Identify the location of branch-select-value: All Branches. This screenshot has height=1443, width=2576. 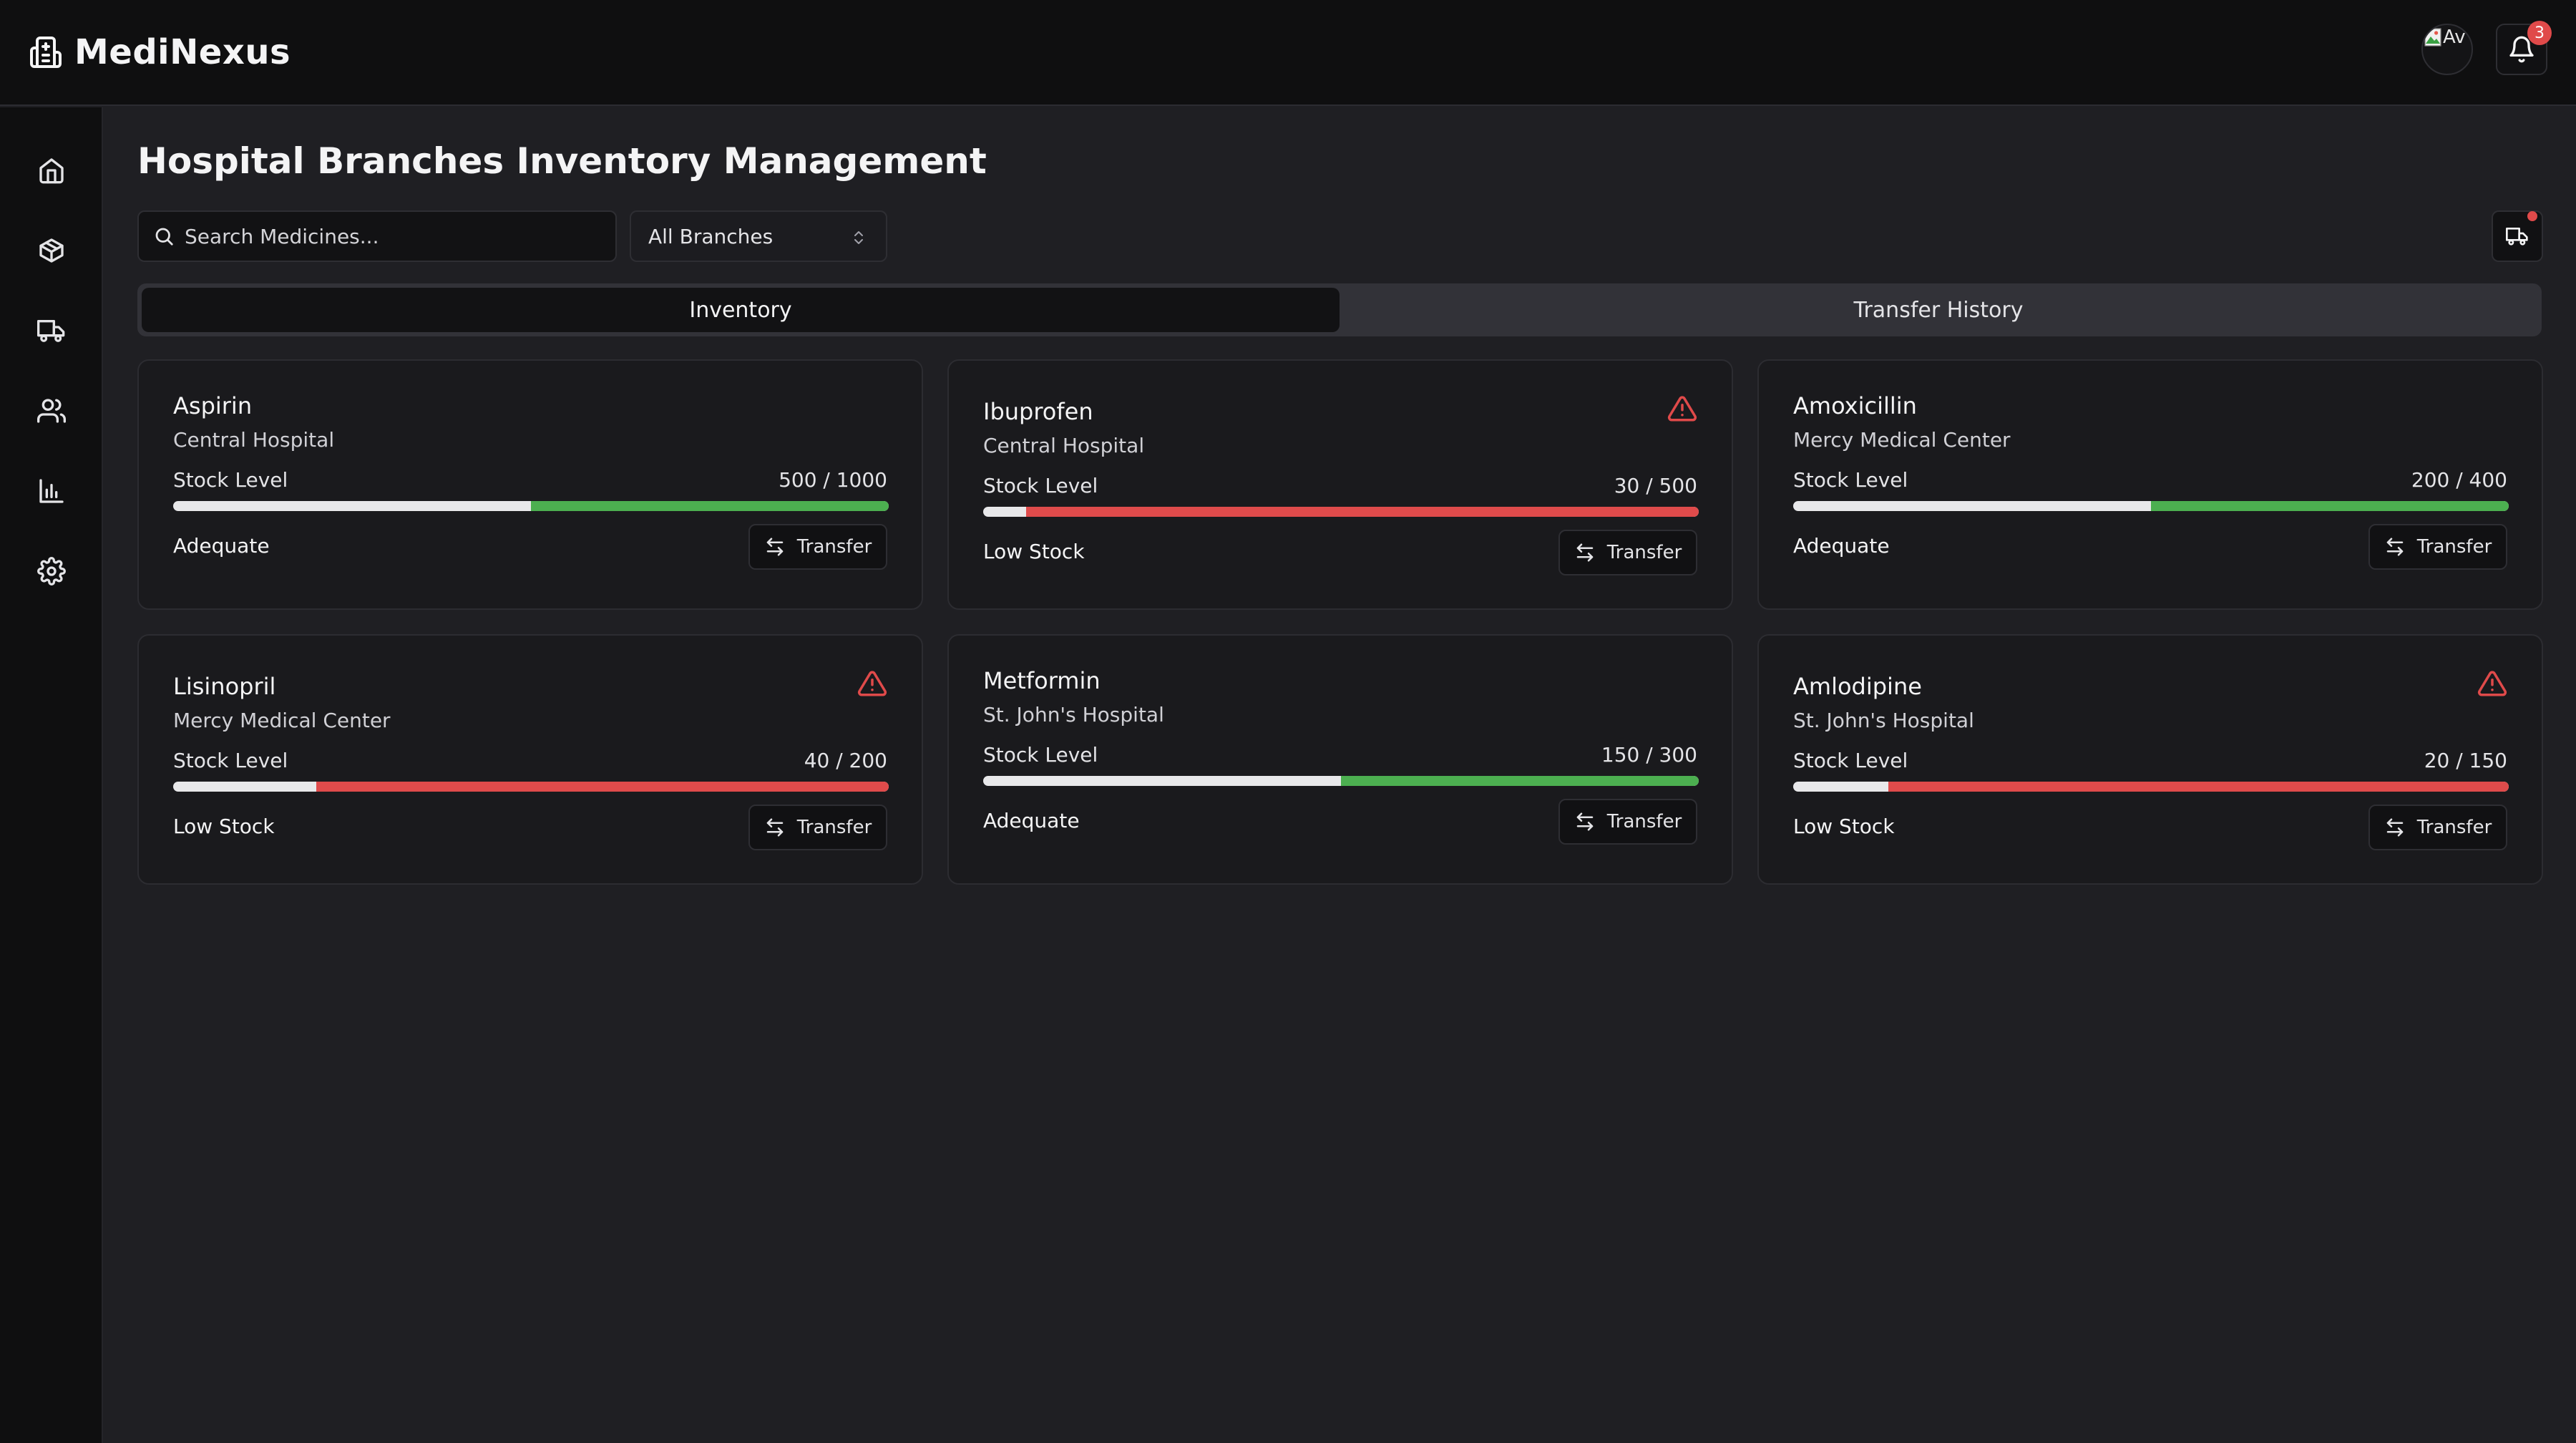
(711, 236).